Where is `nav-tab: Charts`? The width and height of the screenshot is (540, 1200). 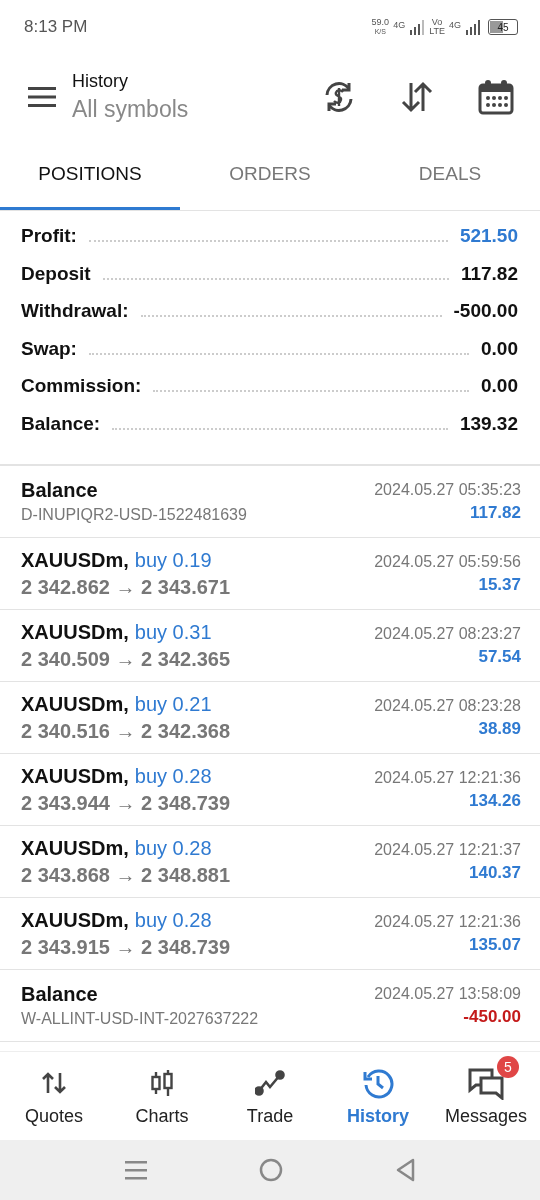 nav-tab: Charts is located at coordinates (162, 1096).